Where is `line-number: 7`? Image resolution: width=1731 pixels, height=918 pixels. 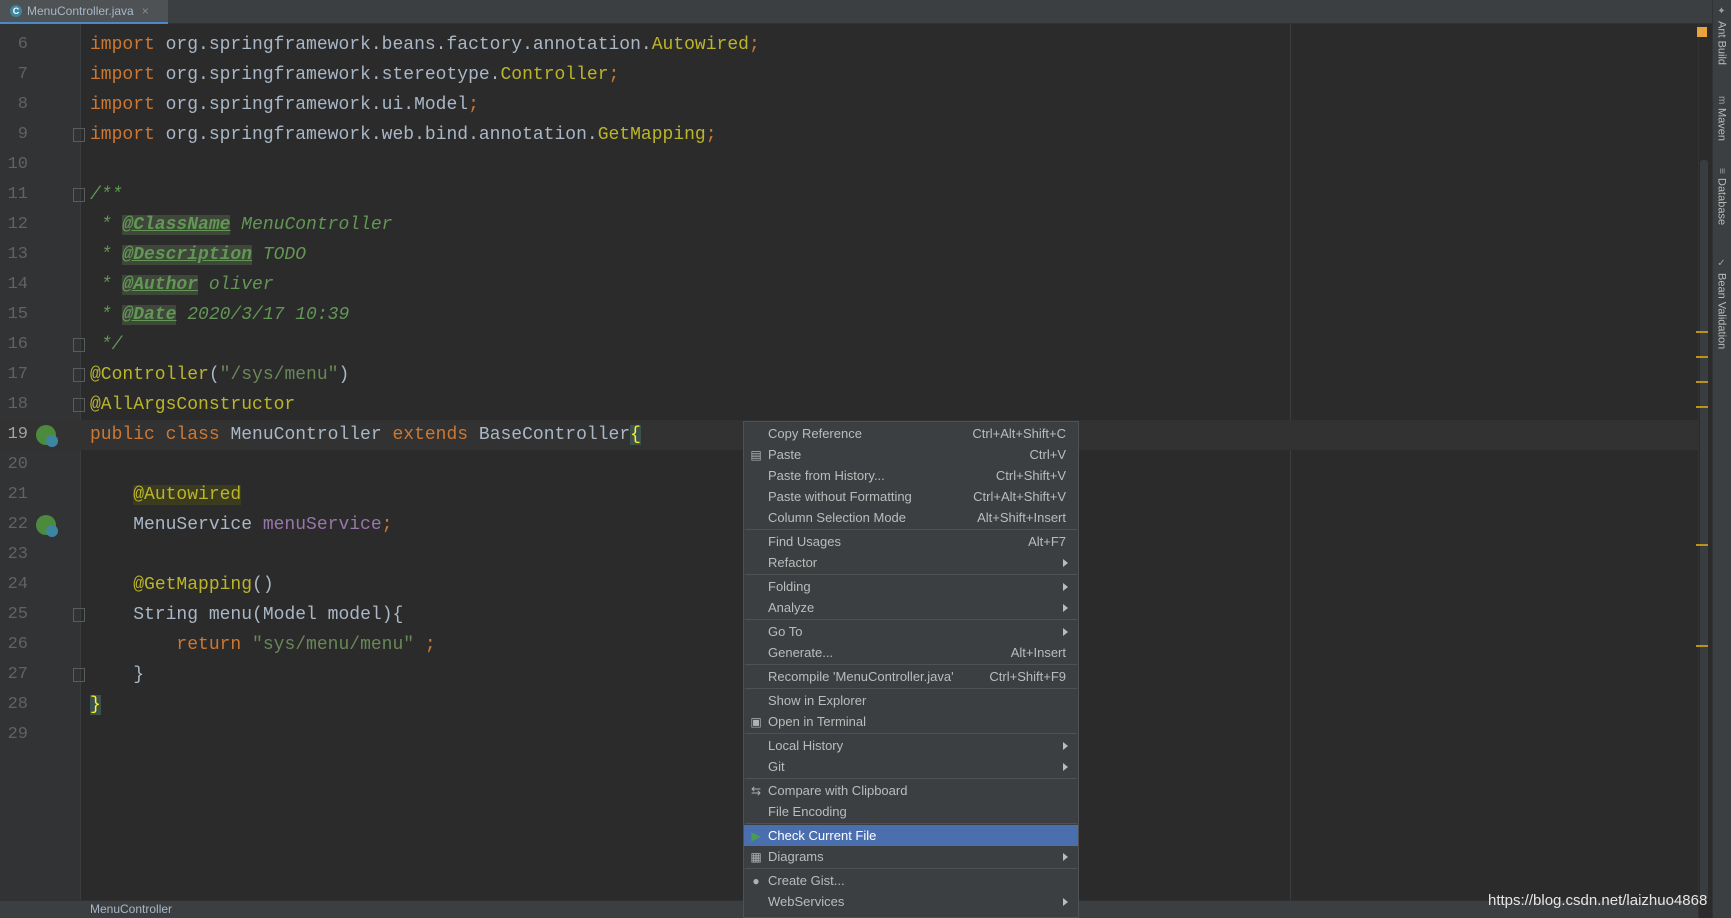
line-number: 7 is located at coordinates (22, 74).